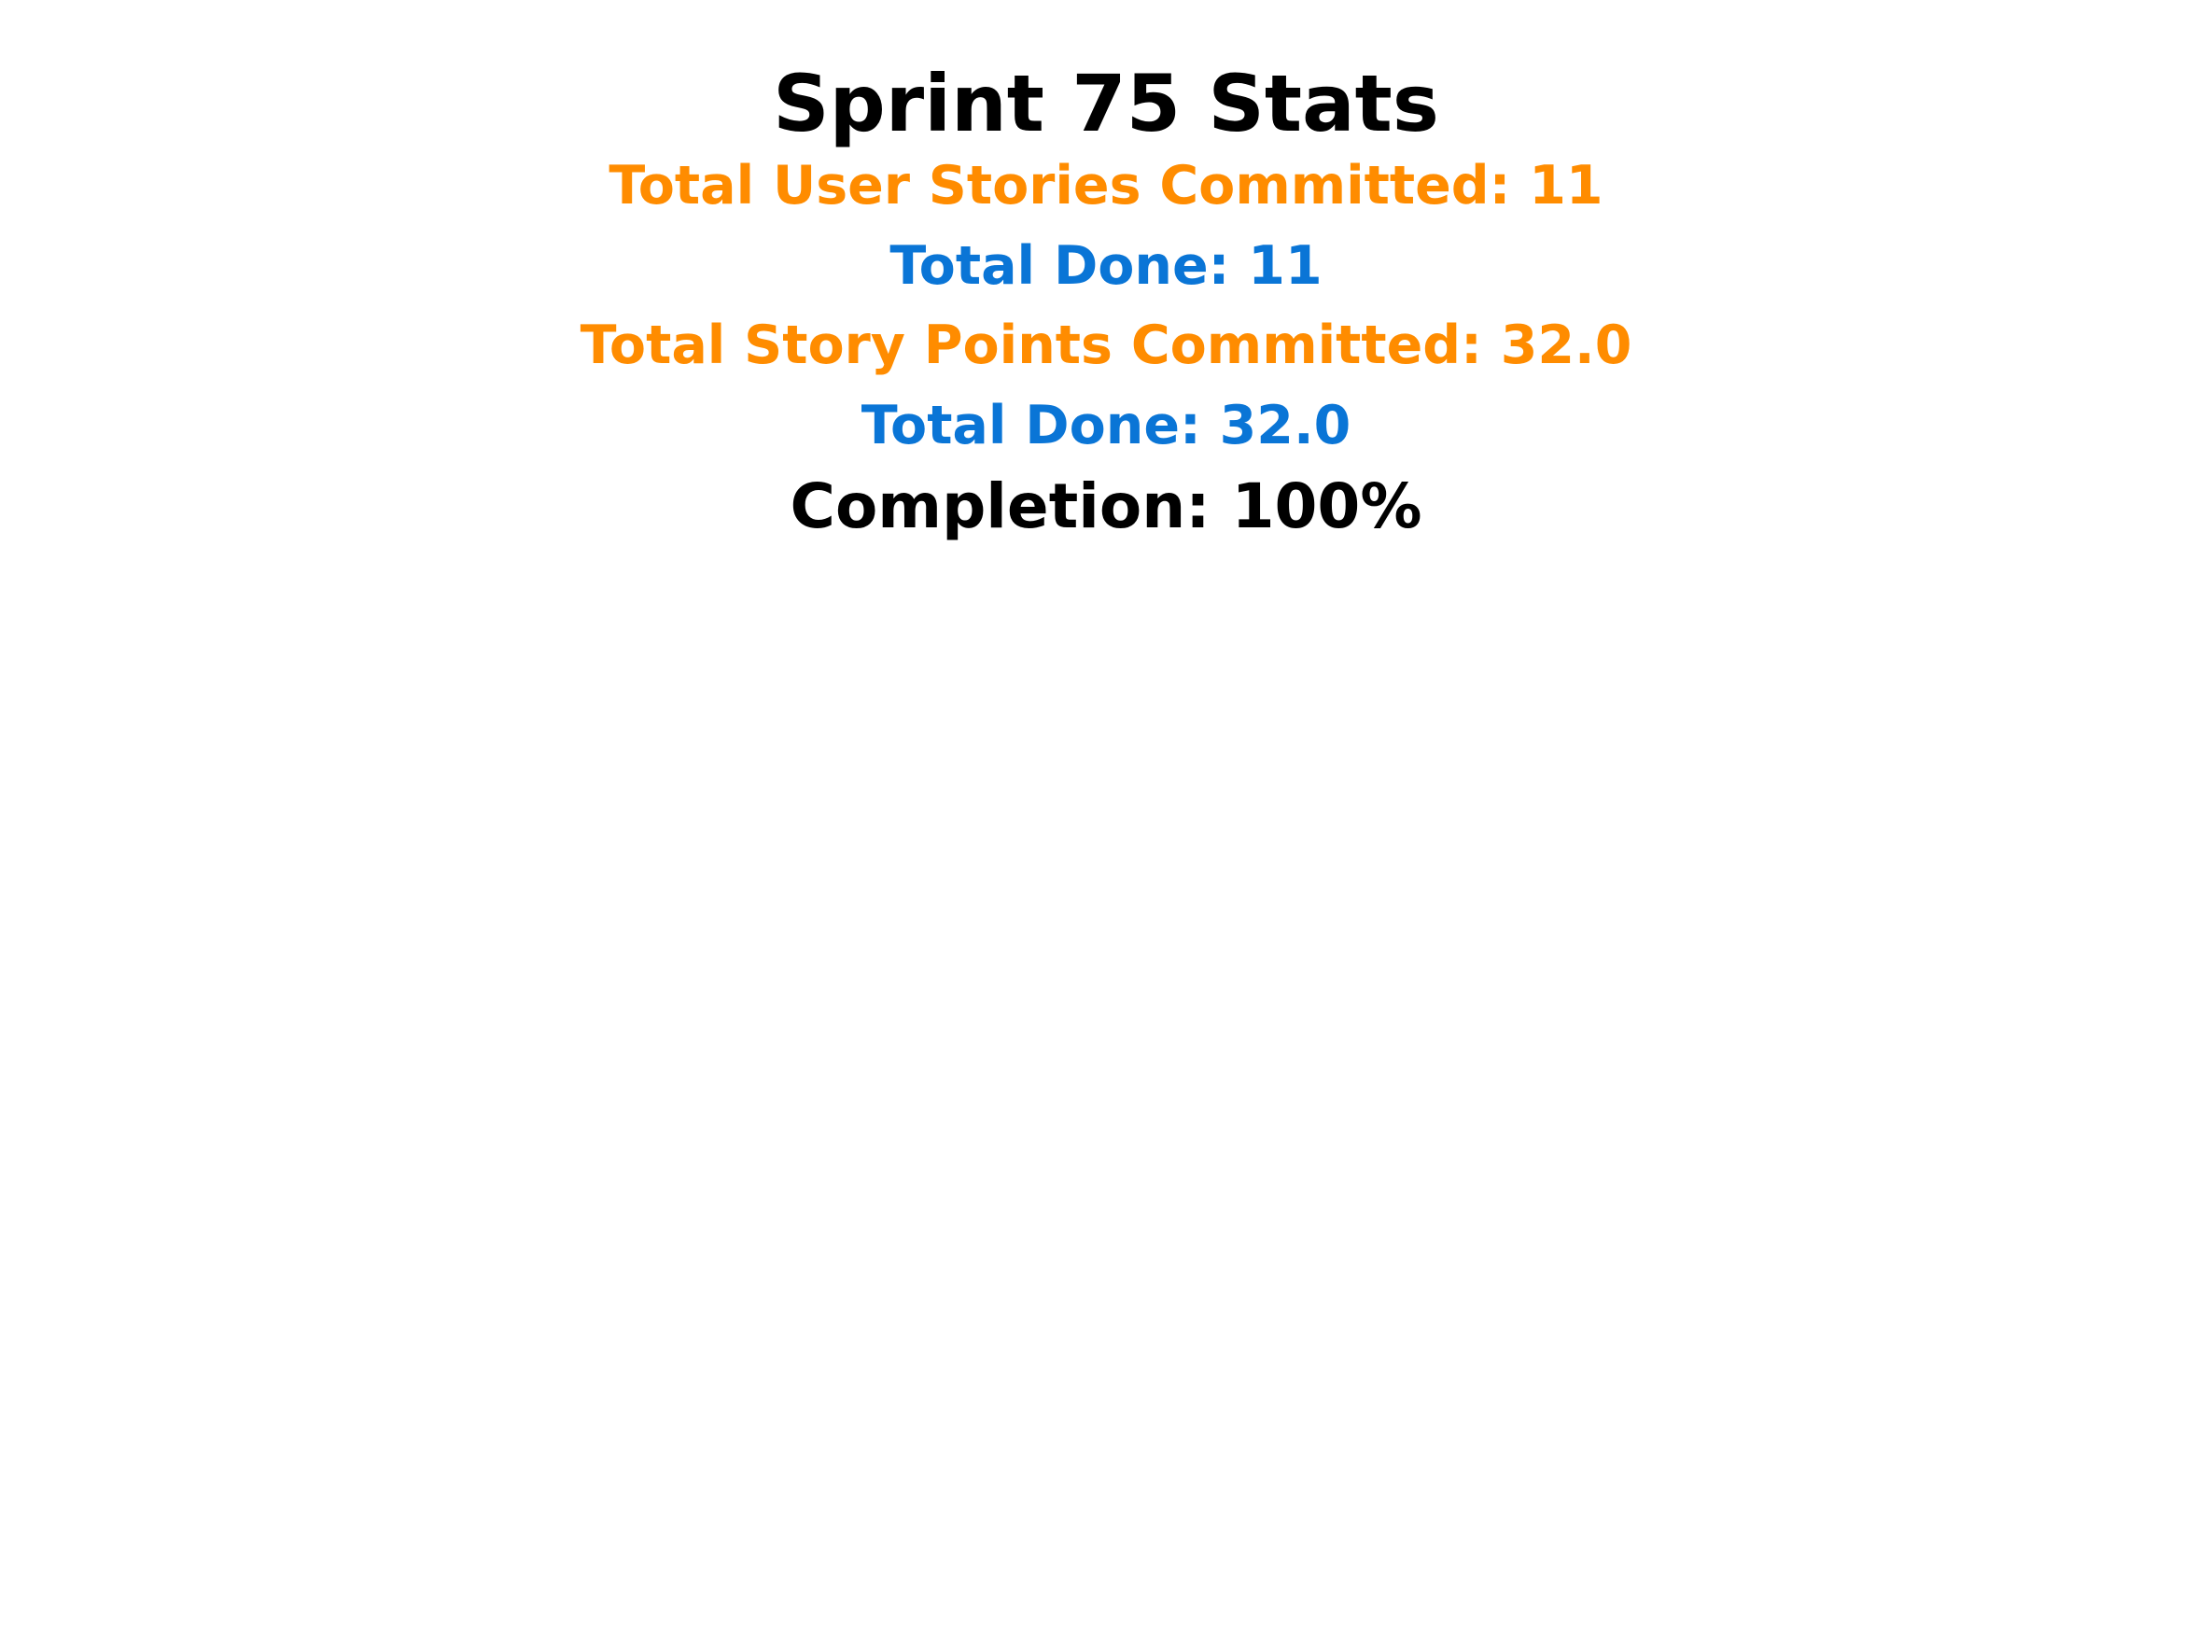 The height and width of the screenshot is (1652, 2212). What do you see at coordinates (1106, 506) in the screenshot?
I see `completion-line: Completion: 100%` at bounding box center [1106, 506].